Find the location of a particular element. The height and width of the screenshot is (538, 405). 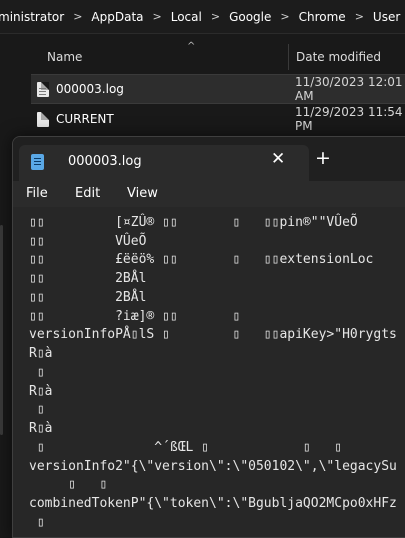

editor-line: ▯▯ VÛeÕ is located at coordinates (88, 241).